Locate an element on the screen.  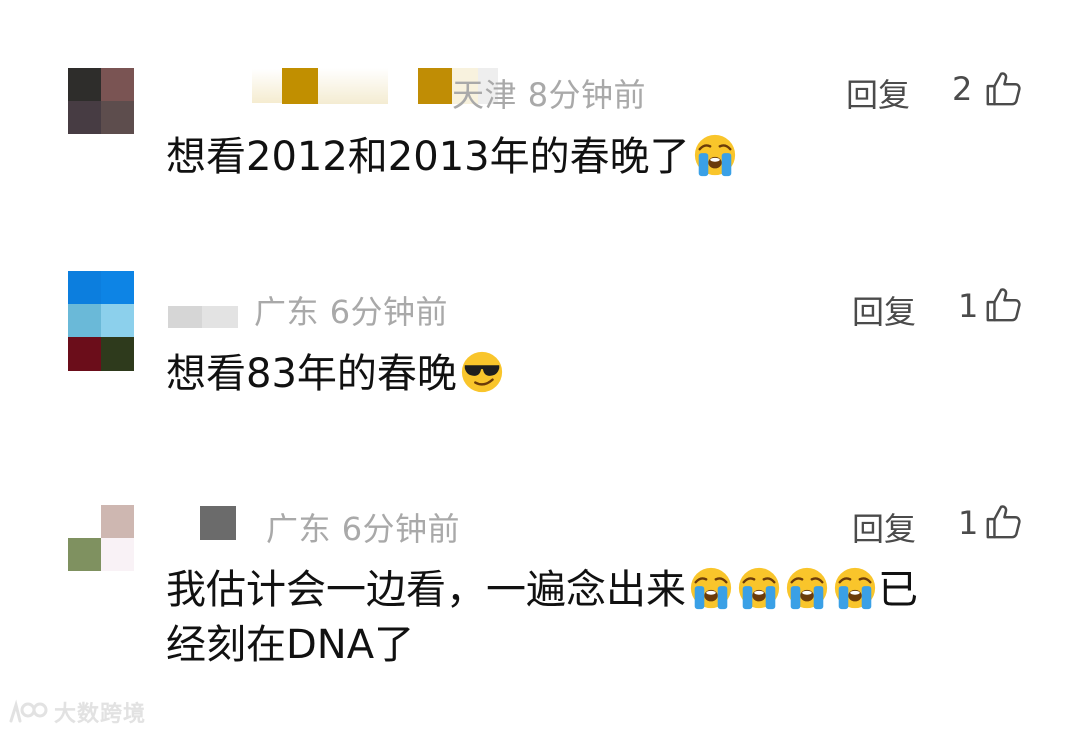
comment-text-tail: 已 is located at coordinates (898, 590).